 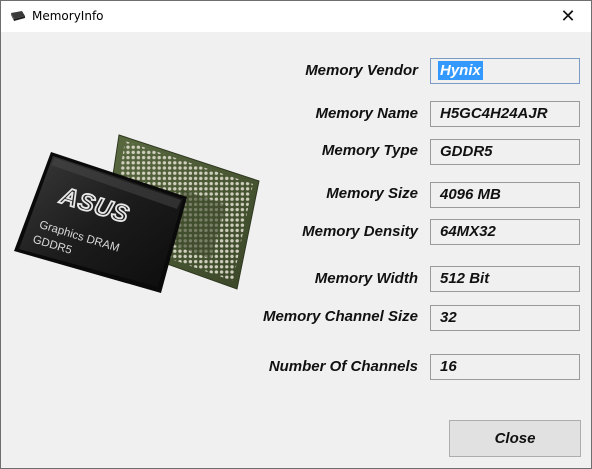 I want to click on window-title: MemoryInfo, so click(x=68, y=16).